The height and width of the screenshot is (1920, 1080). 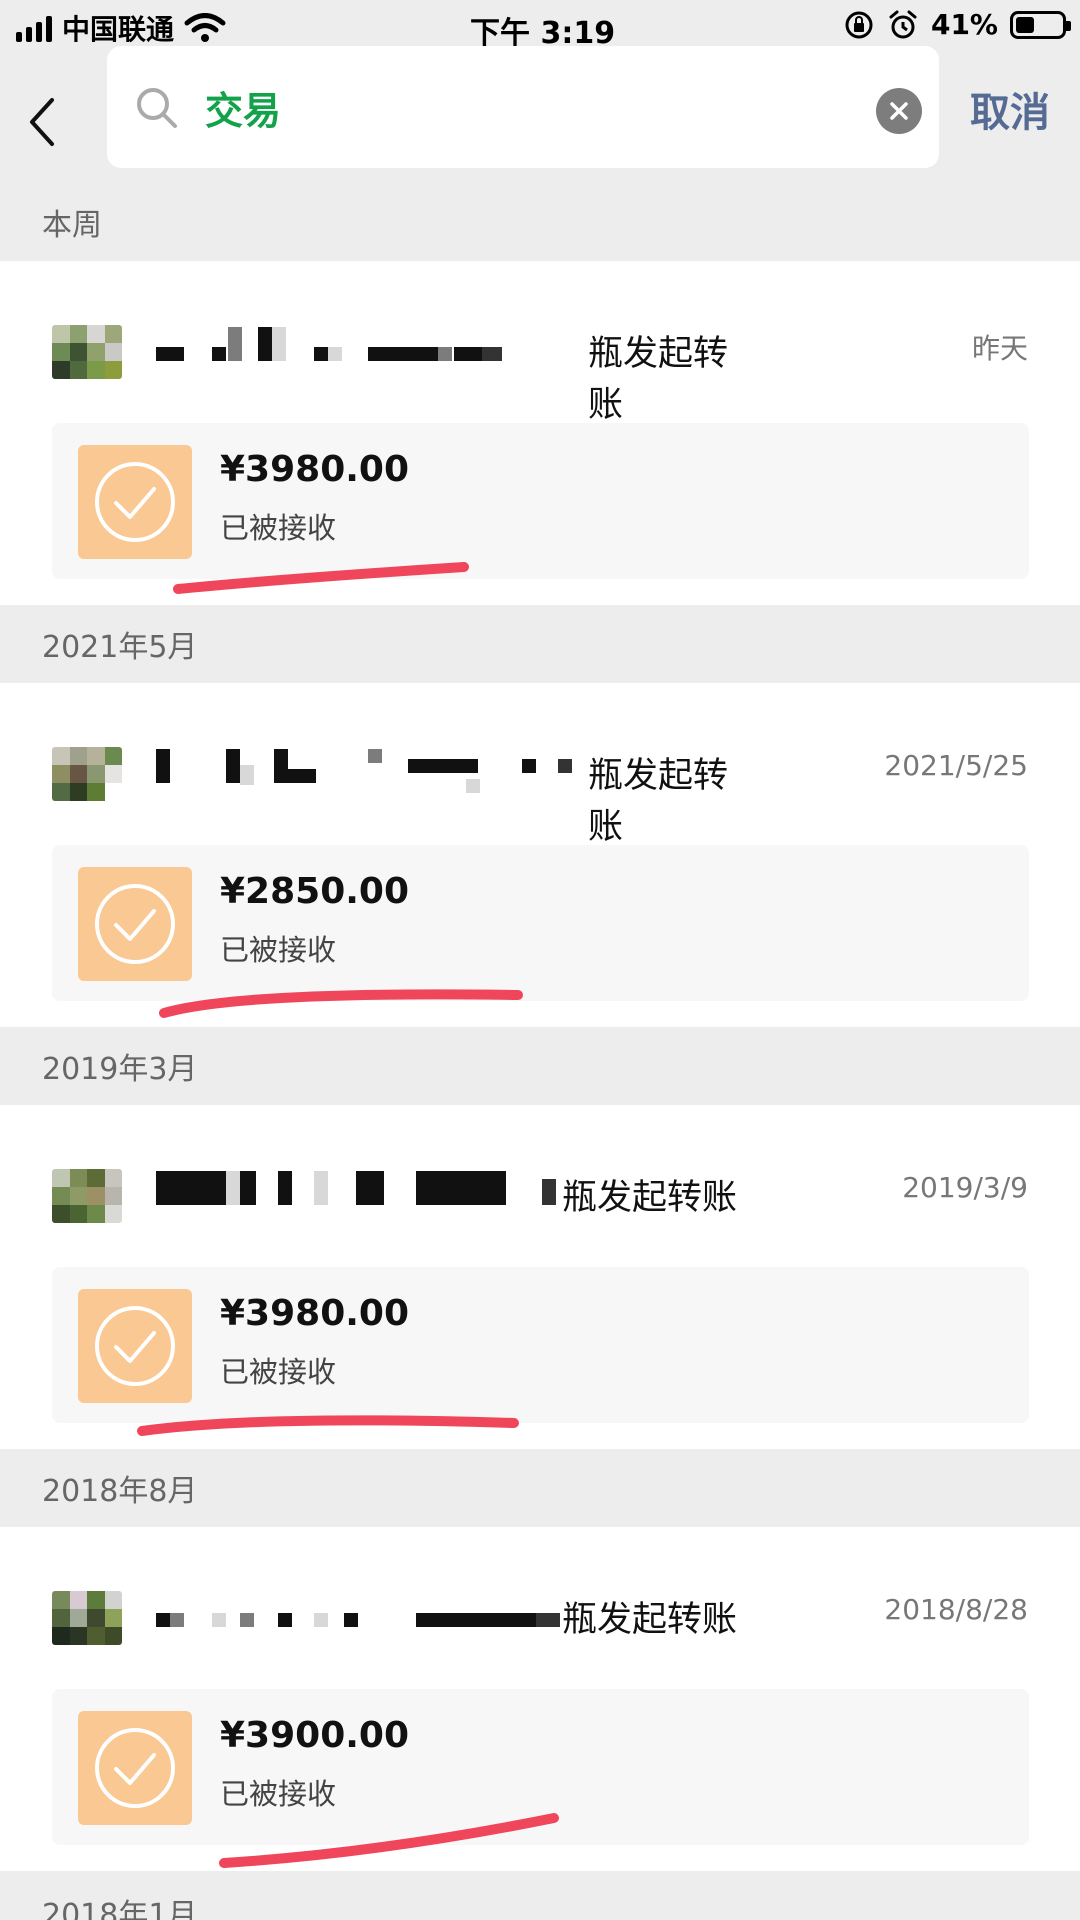 I want to click on chevron-left-icon, so click(x=42, y=122).